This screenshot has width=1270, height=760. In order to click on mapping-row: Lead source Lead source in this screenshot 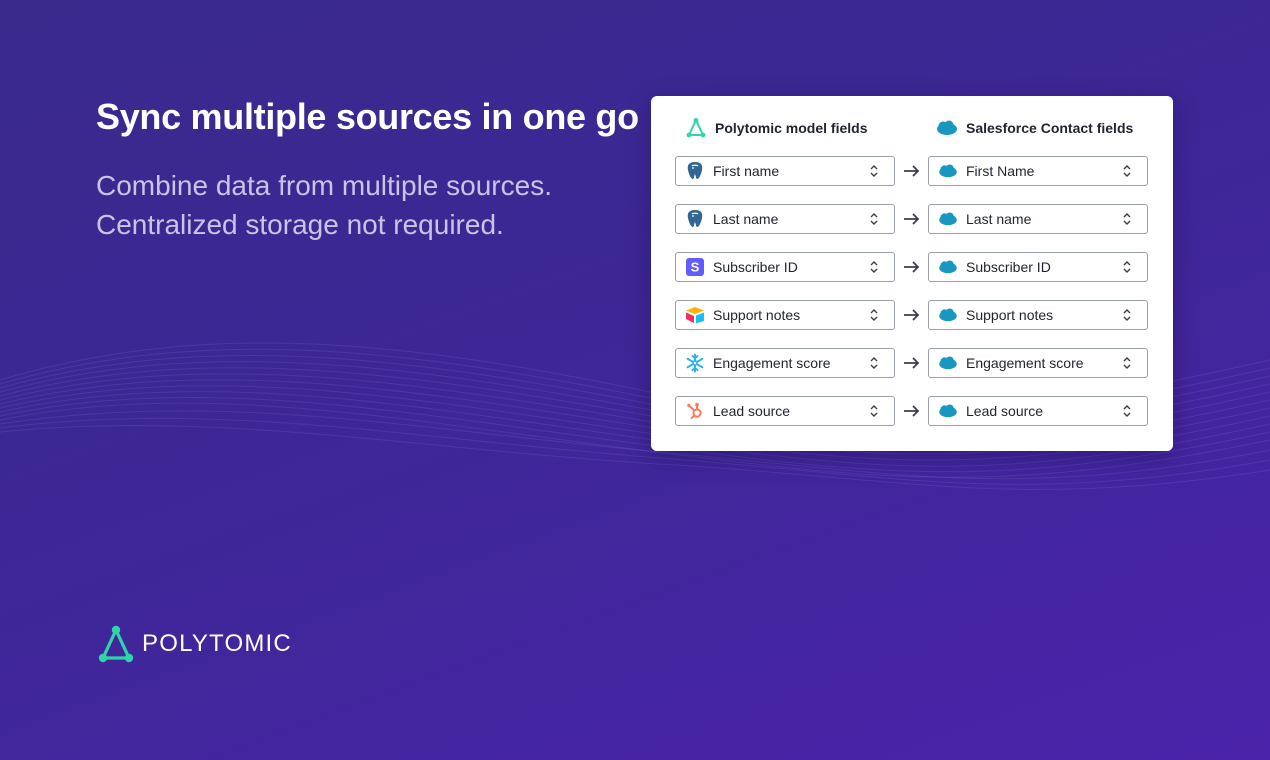, I will do `click(912, 412)`.